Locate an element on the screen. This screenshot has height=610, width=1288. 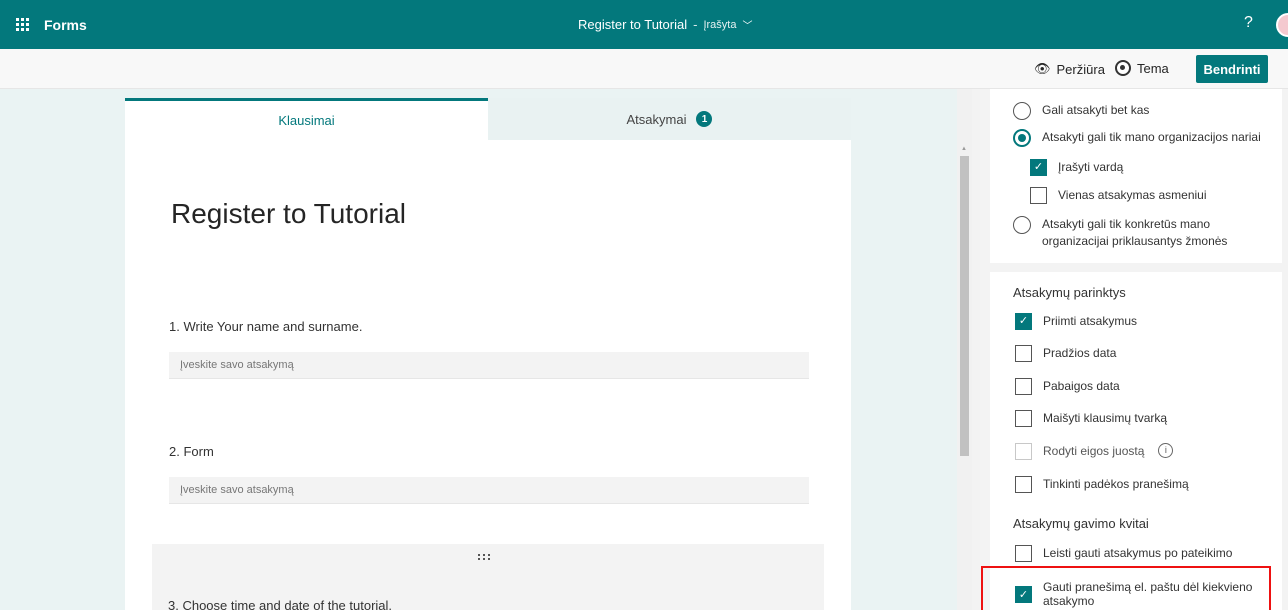
checkbox-shuffle-questions: Maišyti klausimų tvarką is located at coordinates (1091, 418).